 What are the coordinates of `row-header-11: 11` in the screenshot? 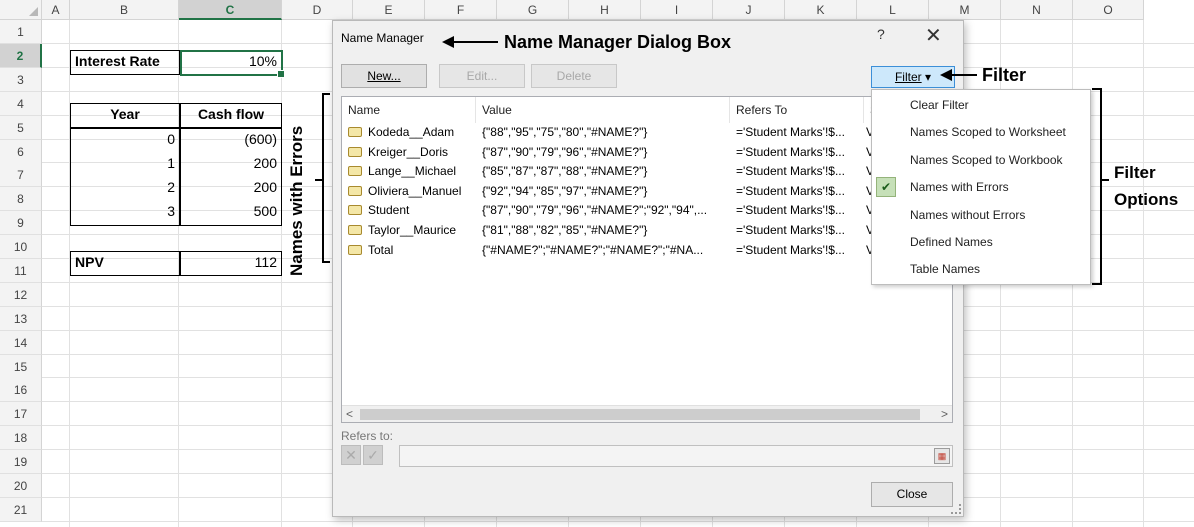 It's located at (21, 271).